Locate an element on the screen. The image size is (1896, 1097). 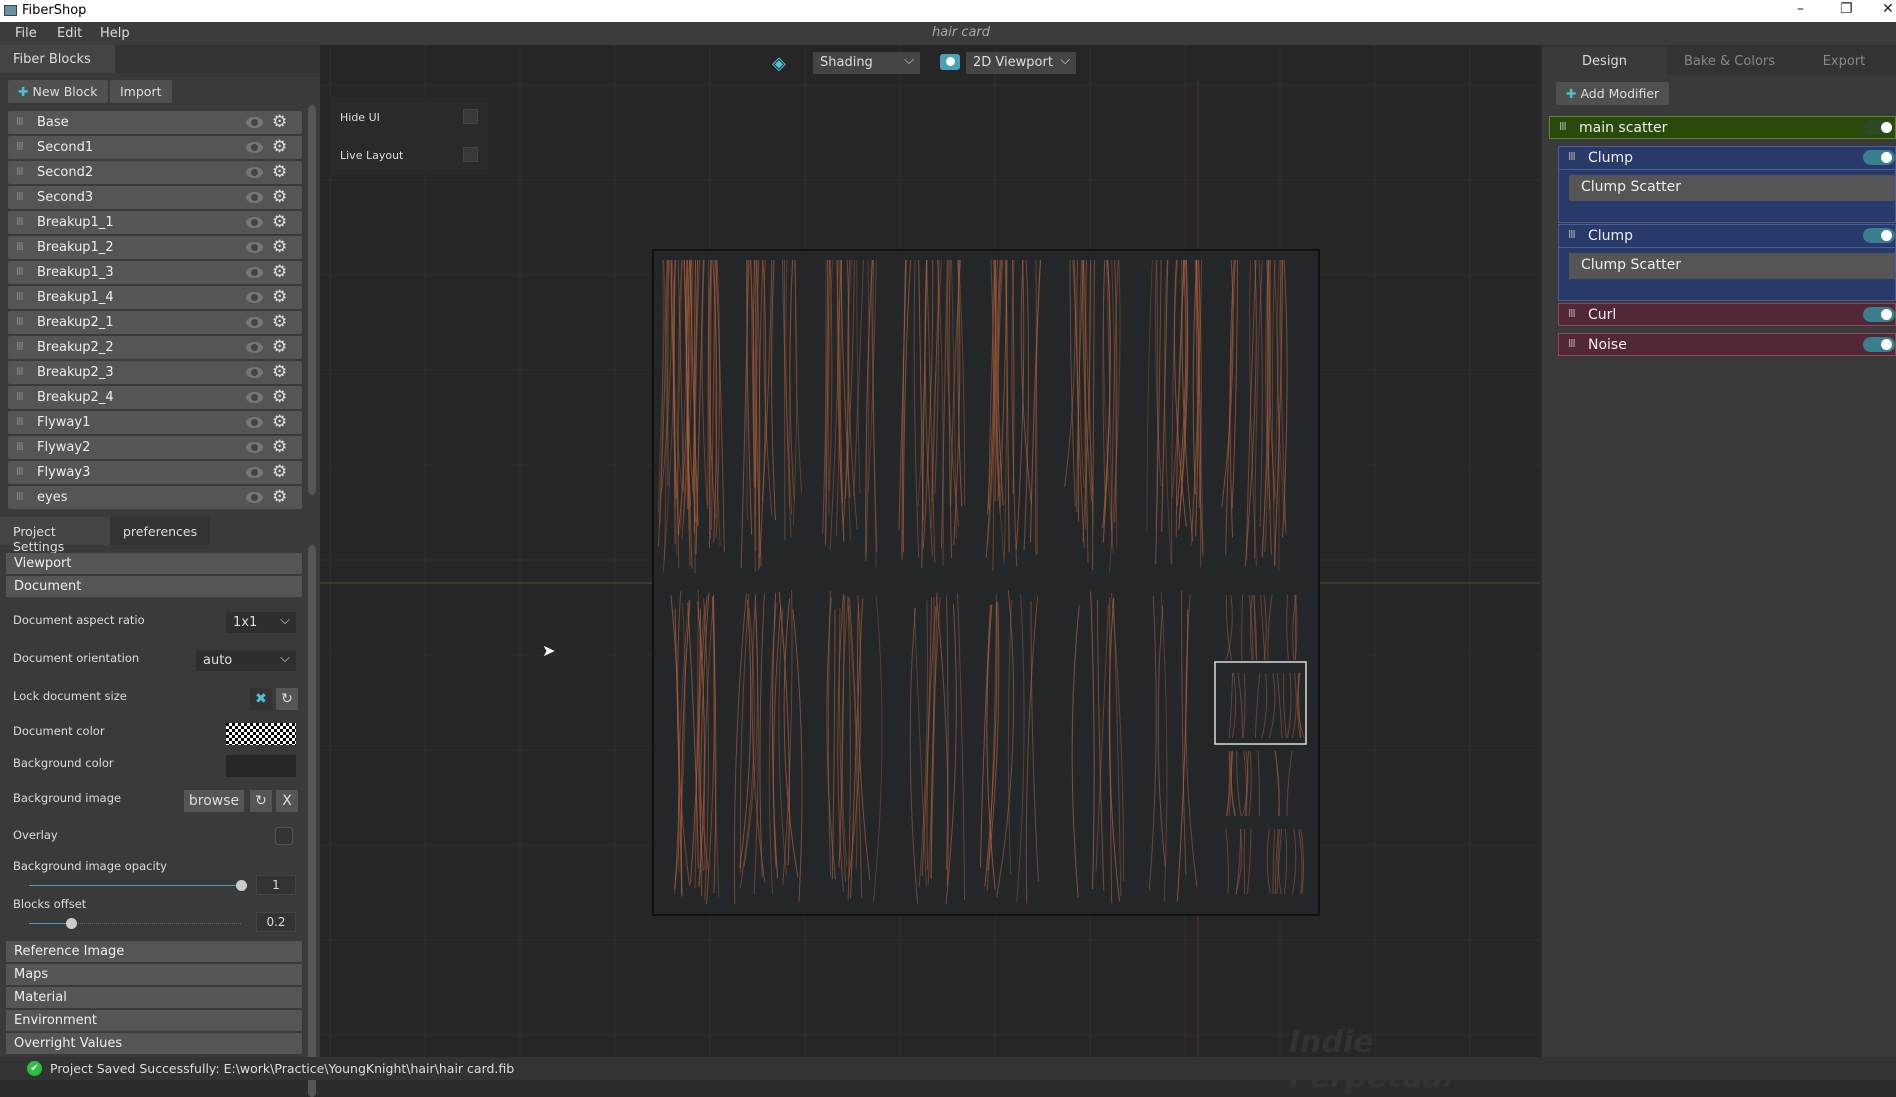
modifier-main-scatter: IIImain scatter is located at coordinates (1722, 127).